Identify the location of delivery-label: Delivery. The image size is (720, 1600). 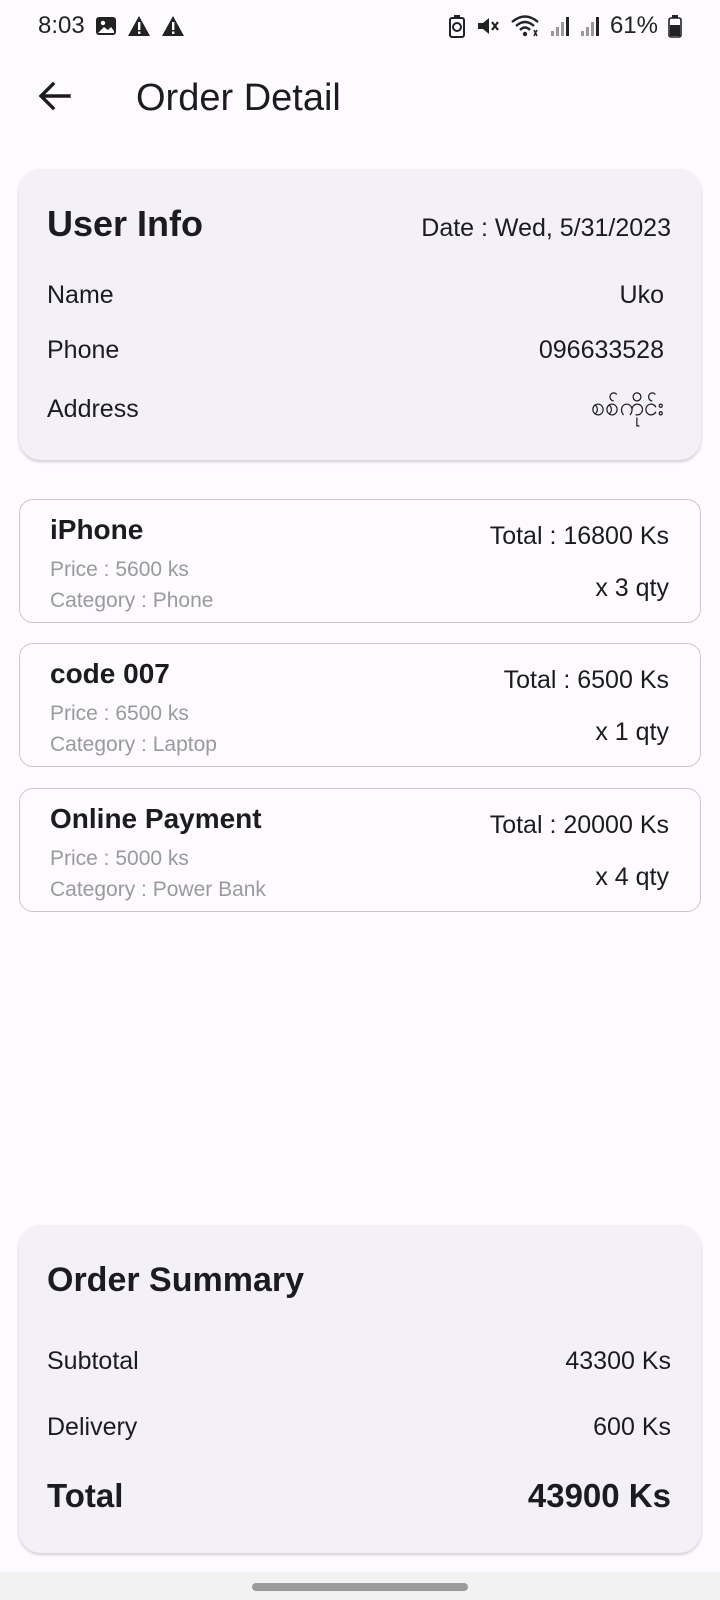
(92, 1427).